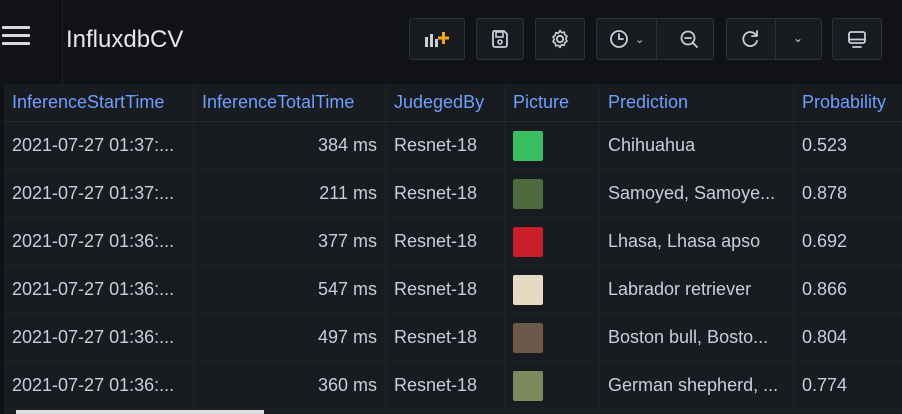  Describe the element at coordinates (825, 241) in the screenshot. I see `probability-cell: 0.692` at that location.